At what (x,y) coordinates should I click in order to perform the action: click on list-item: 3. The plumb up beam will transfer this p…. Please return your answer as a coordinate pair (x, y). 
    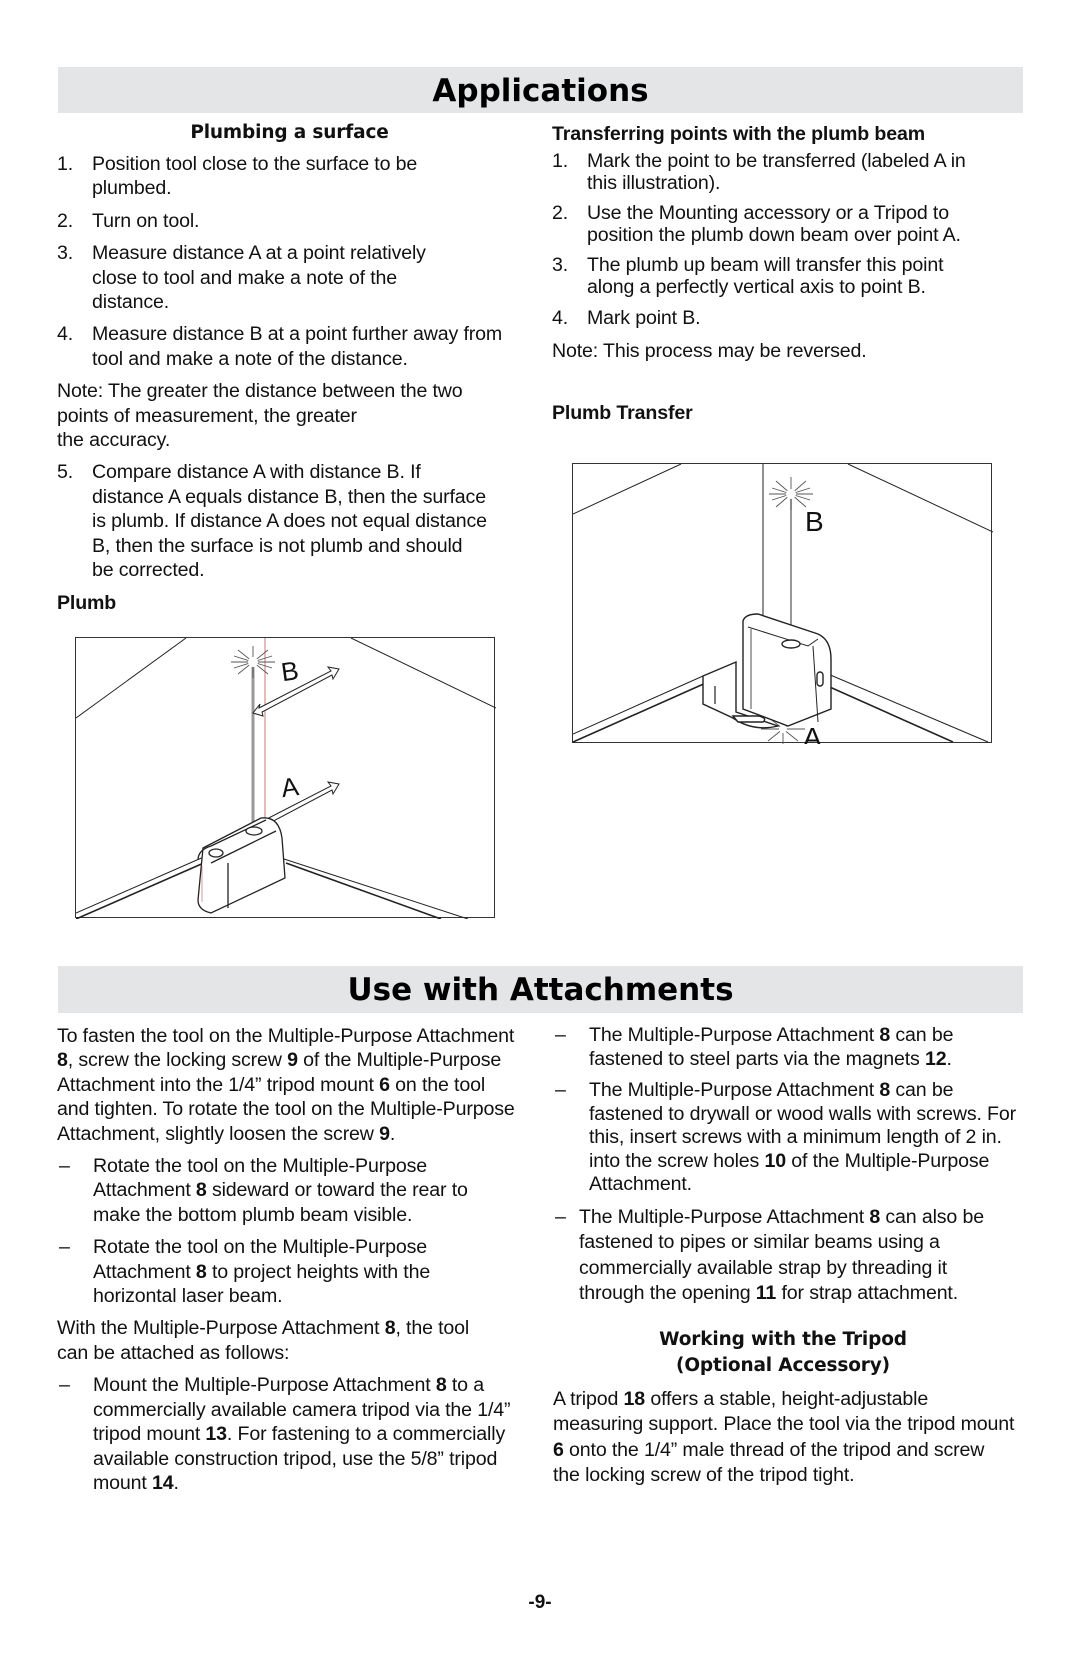
    Looking at the image, I should click on (748, 276).